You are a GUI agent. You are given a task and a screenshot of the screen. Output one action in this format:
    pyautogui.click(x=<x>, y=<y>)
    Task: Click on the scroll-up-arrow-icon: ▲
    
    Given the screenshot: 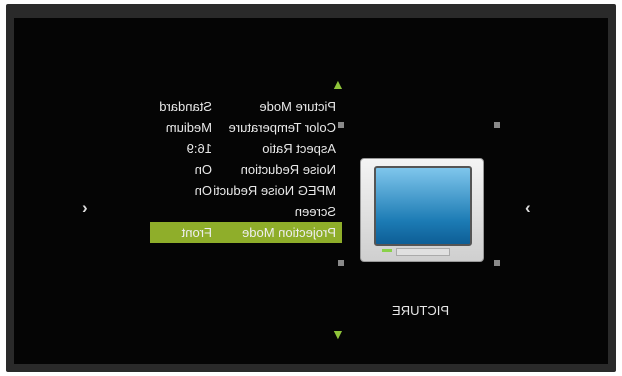 What is the action you would take?
    pyautogui.click(x=338, y=84)
    